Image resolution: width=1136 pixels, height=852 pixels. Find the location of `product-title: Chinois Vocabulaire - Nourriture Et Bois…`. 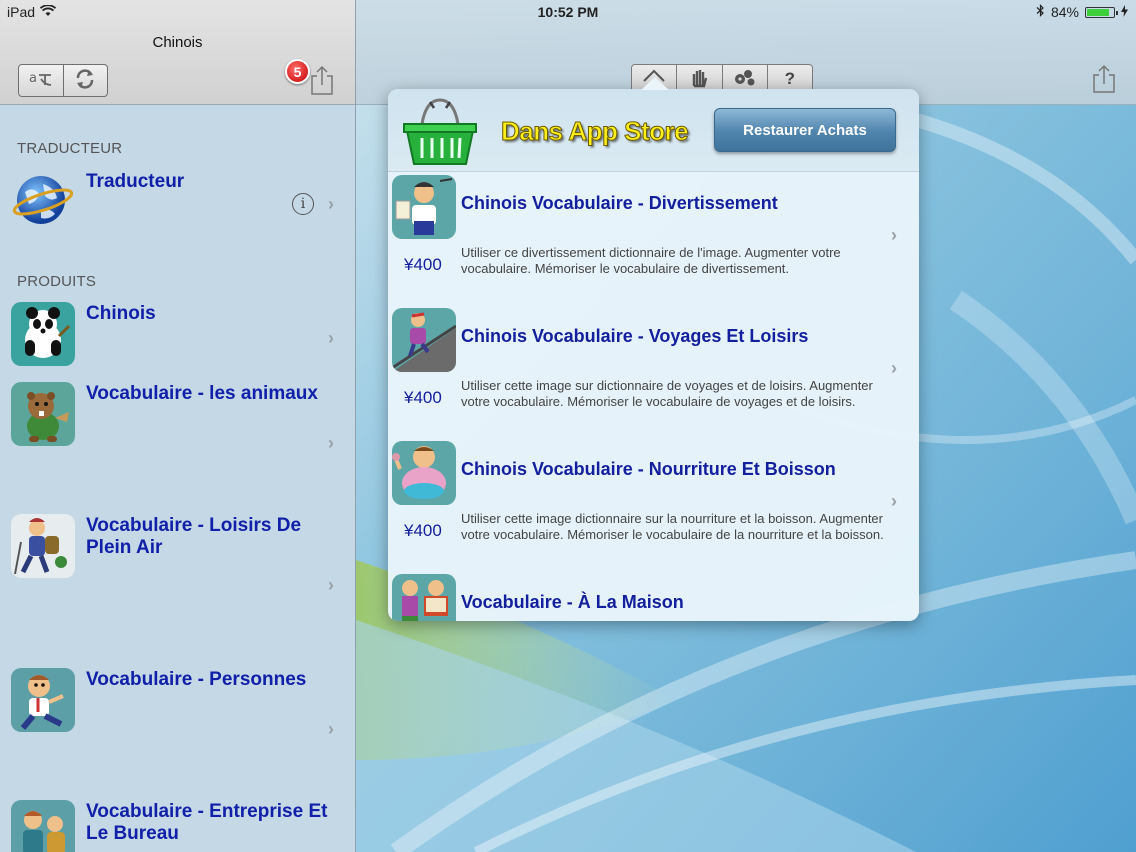

product-title: Chinois Vocabulaire - Nourriture Et Bois… is located at coordinates (648, 469).